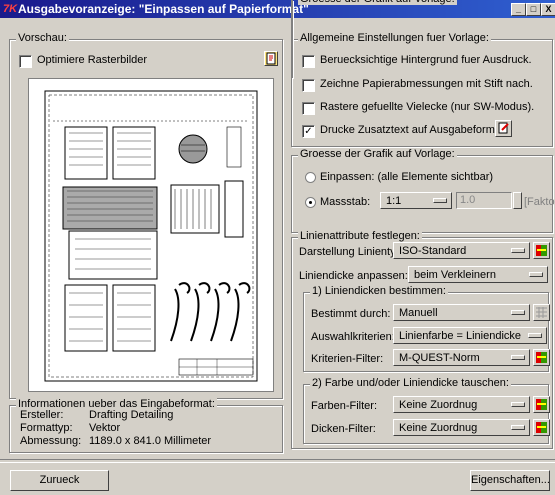 The width and height of the screenshot is (555, 495). What do you see at coordinates (438, 428) in the screenshot?
I see `thickness-filter-value: Keine Zuordnug` at bounding box center [438, 428].